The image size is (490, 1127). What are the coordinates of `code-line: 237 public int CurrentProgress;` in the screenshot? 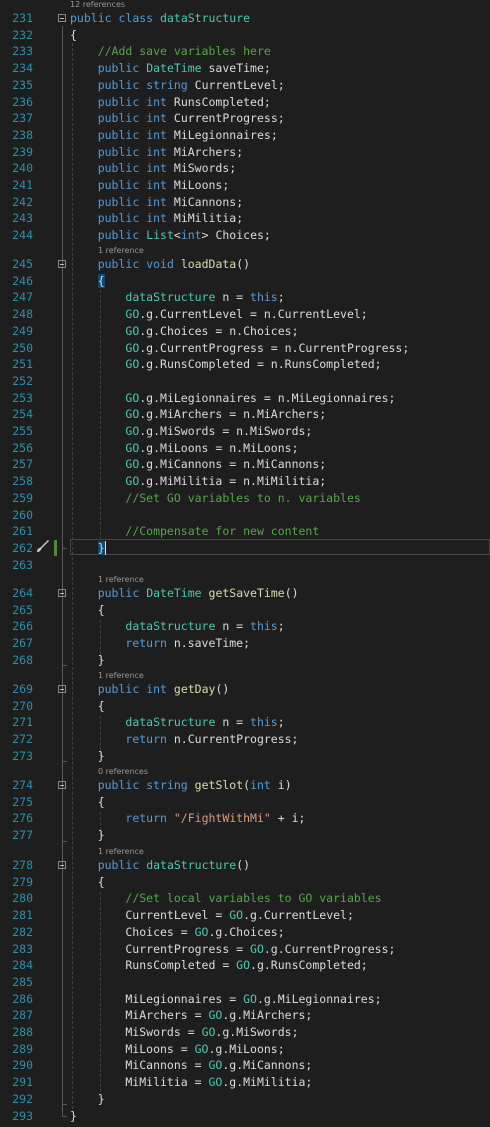 It's located at (245, 118).